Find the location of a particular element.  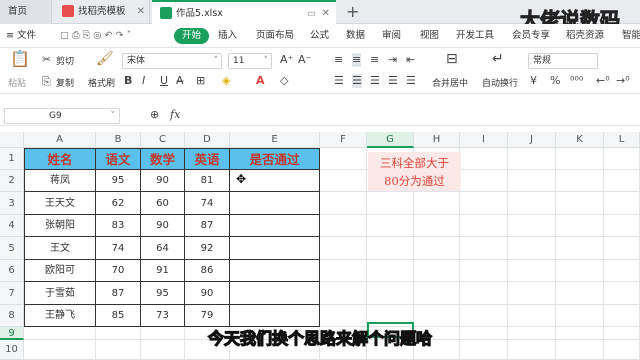

format-painter-button: 格式刷 is located at coordinates (101, 82).